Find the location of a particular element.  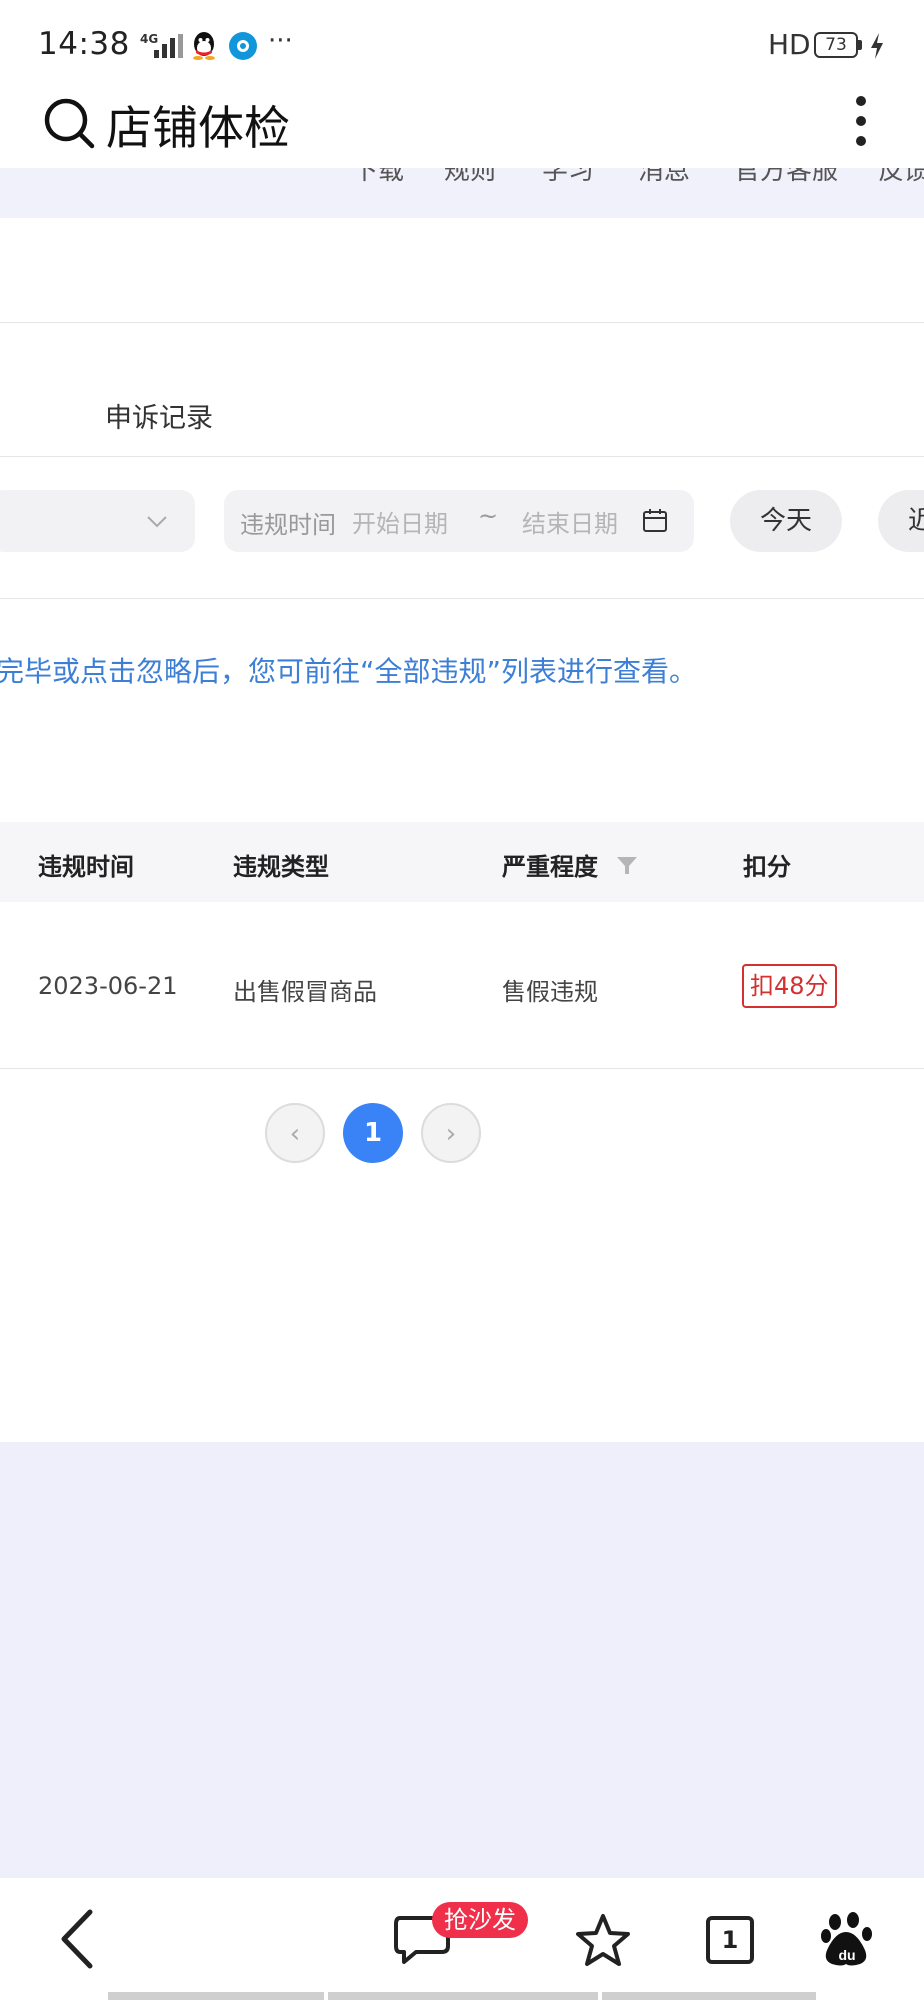

row-violation-time: 2023-06-21 is located at coordinates (108, 986).